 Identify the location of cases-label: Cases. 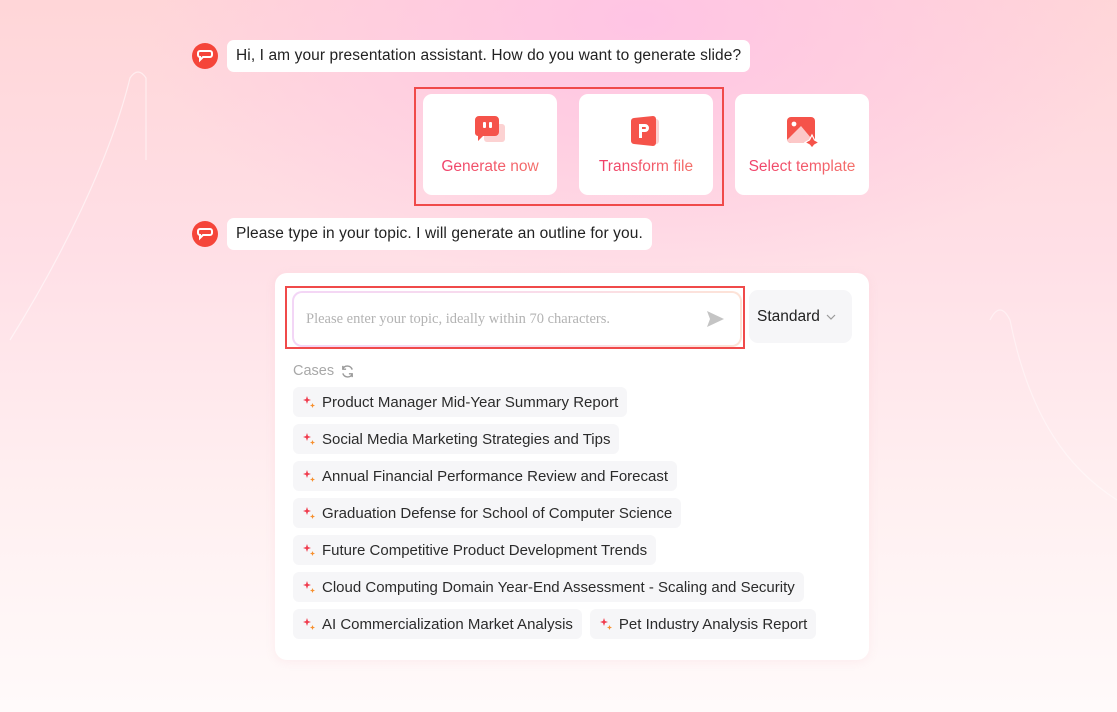
(314, 371).